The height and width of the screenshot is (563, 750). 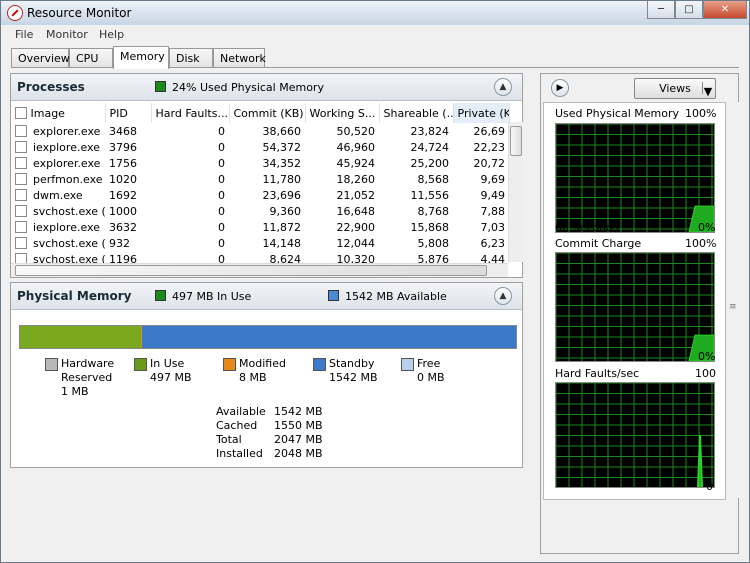 I want to click on graph-used-memory-plot, so click(x=635, y=178).